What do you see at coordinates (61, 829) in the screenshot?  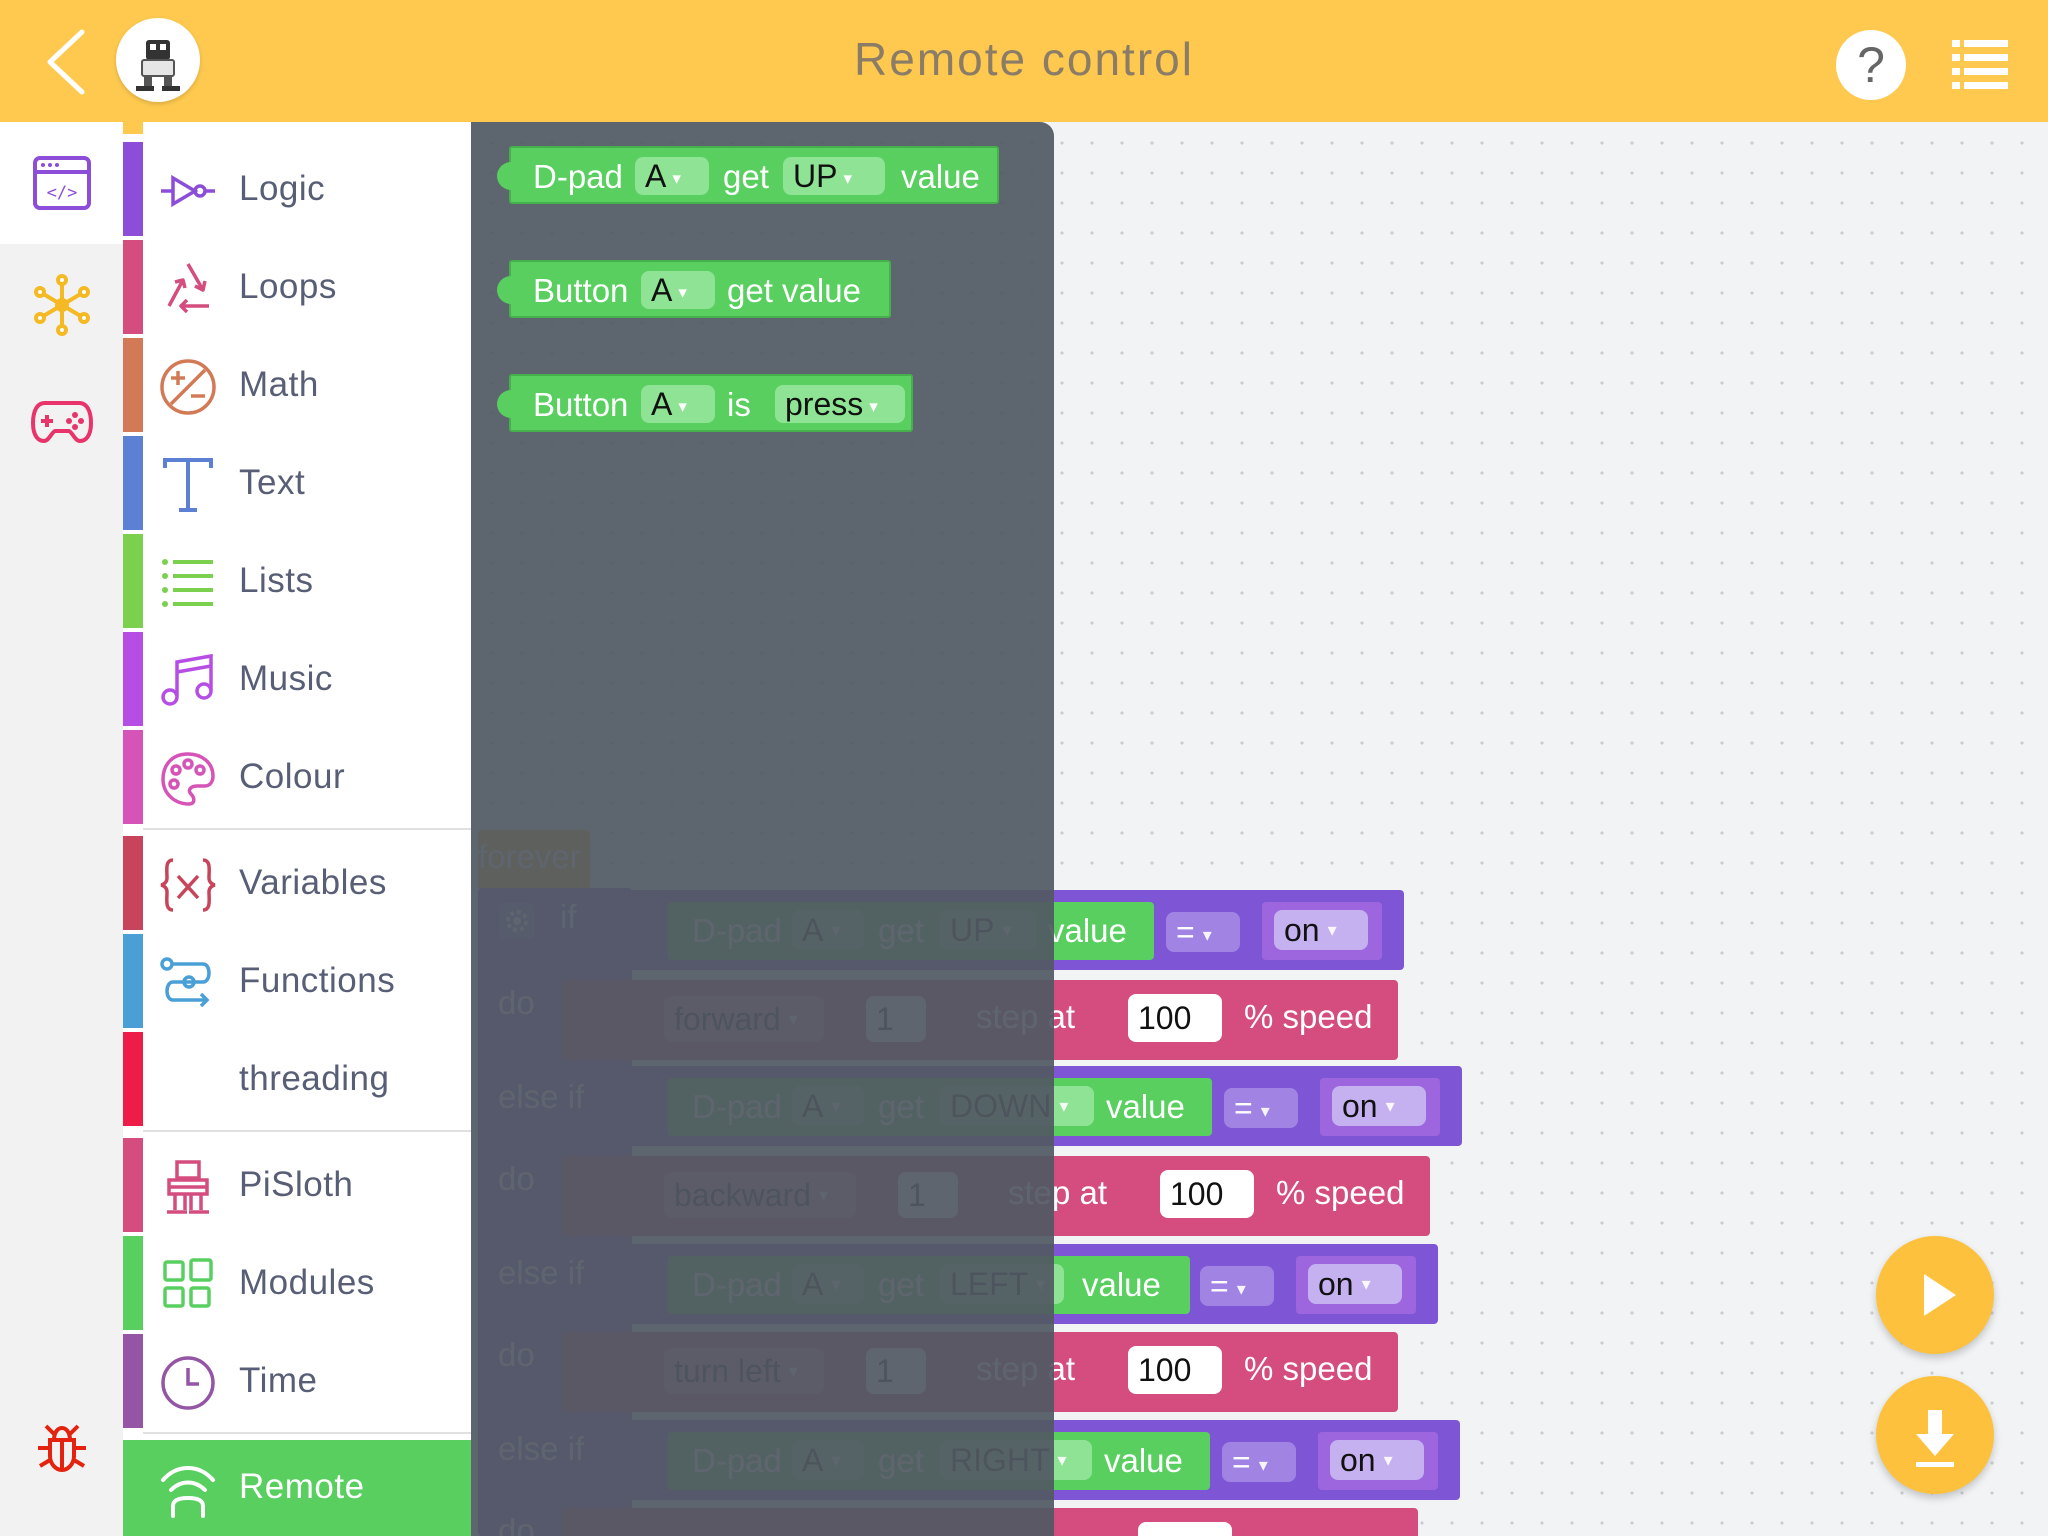 I see `mode-rail: </>` at bounding box center [61, 829].